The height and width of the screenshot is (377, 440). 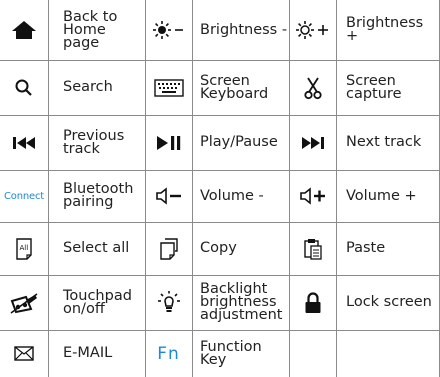 I want to click on volume-up-icon, so click(x=312, y=196).